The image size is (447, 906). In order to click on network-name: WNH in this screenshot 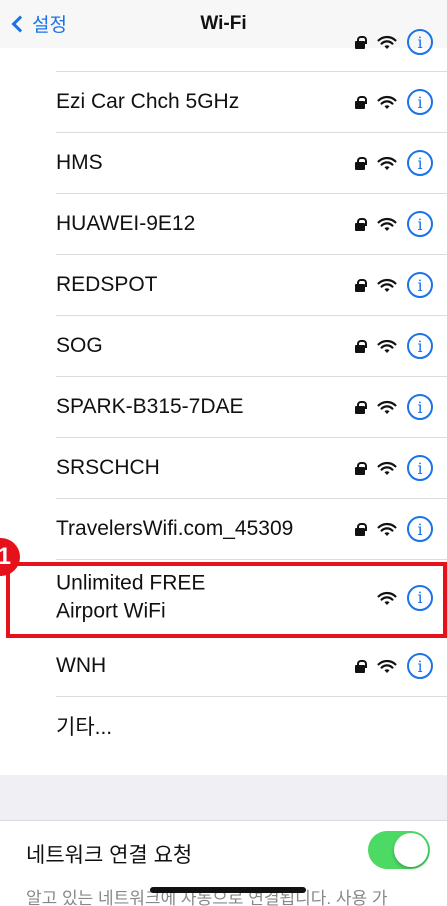, I will do `click(81, 665)`.